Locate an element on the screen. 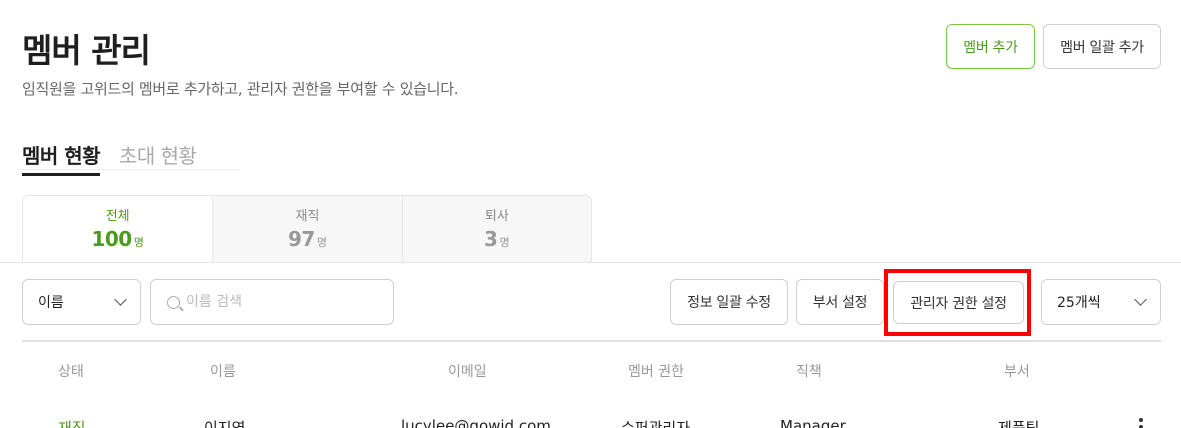 Image resolution: width=1181 pixels, height=428 pixels. stat-label: 퇴사 is located at coordinates (496, 216).